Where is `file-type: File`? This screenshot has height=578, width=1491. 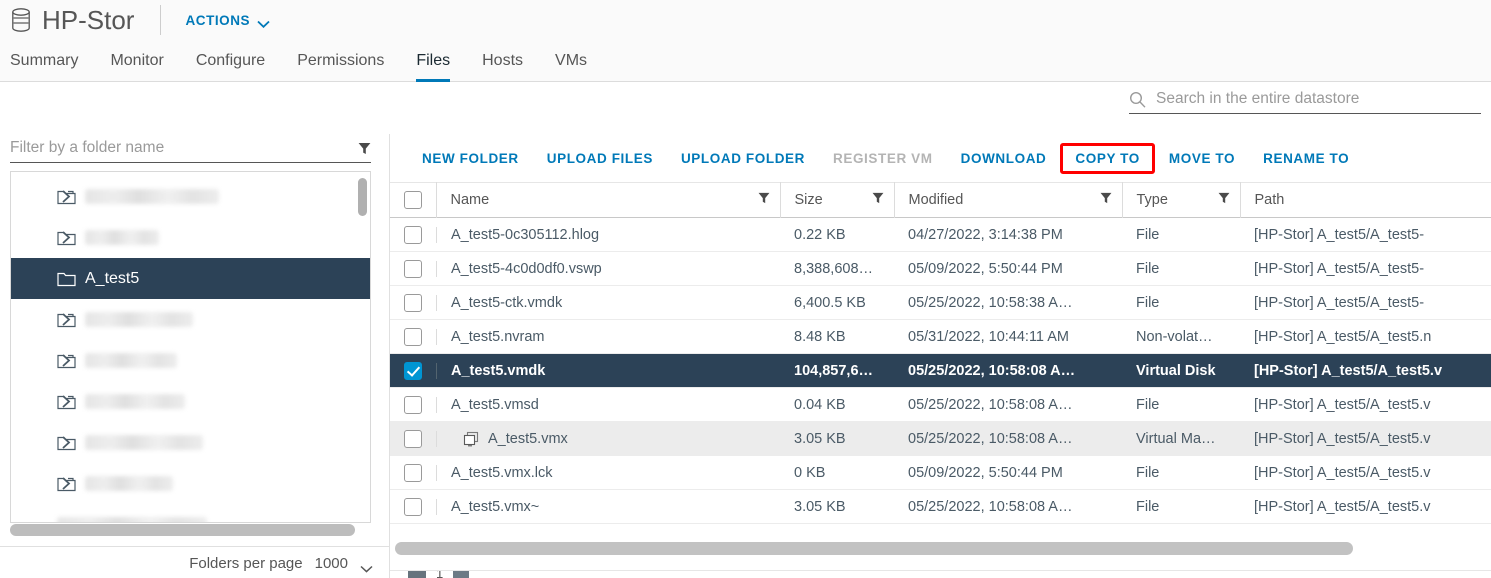 file-type: File is located at coordinates (1148, 234).